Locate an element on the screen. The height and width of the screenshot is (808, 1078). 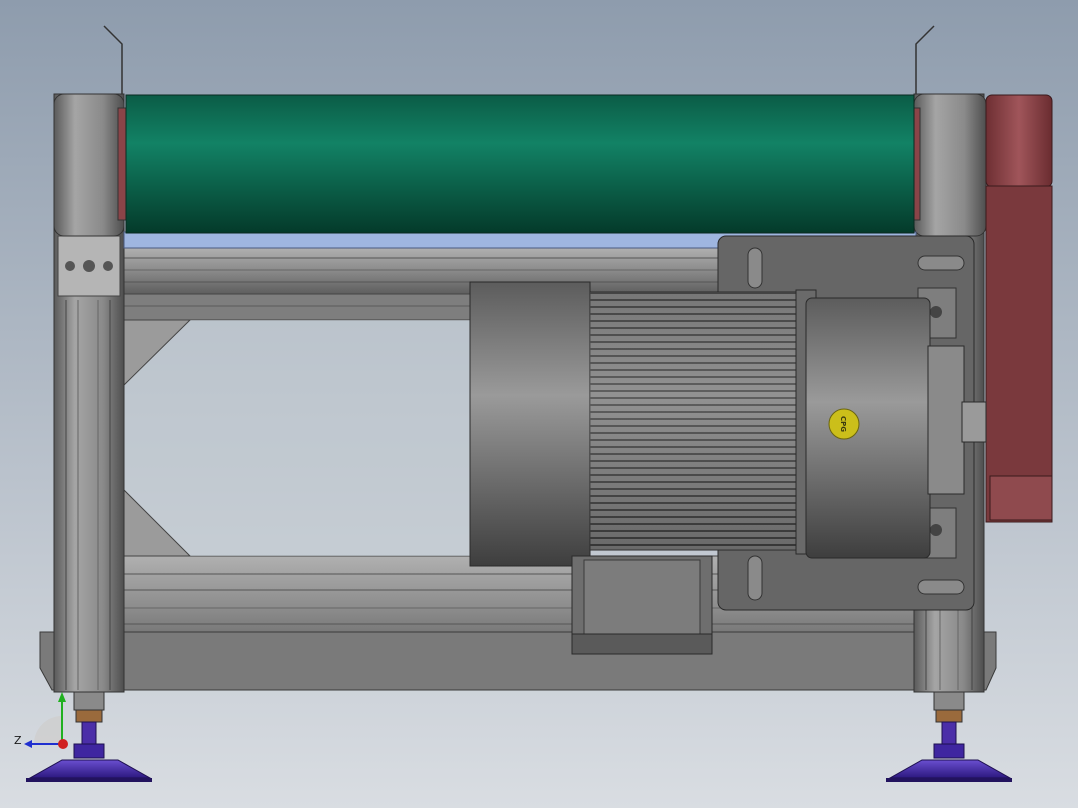
frame-opening is located at coordinates (299, 438).